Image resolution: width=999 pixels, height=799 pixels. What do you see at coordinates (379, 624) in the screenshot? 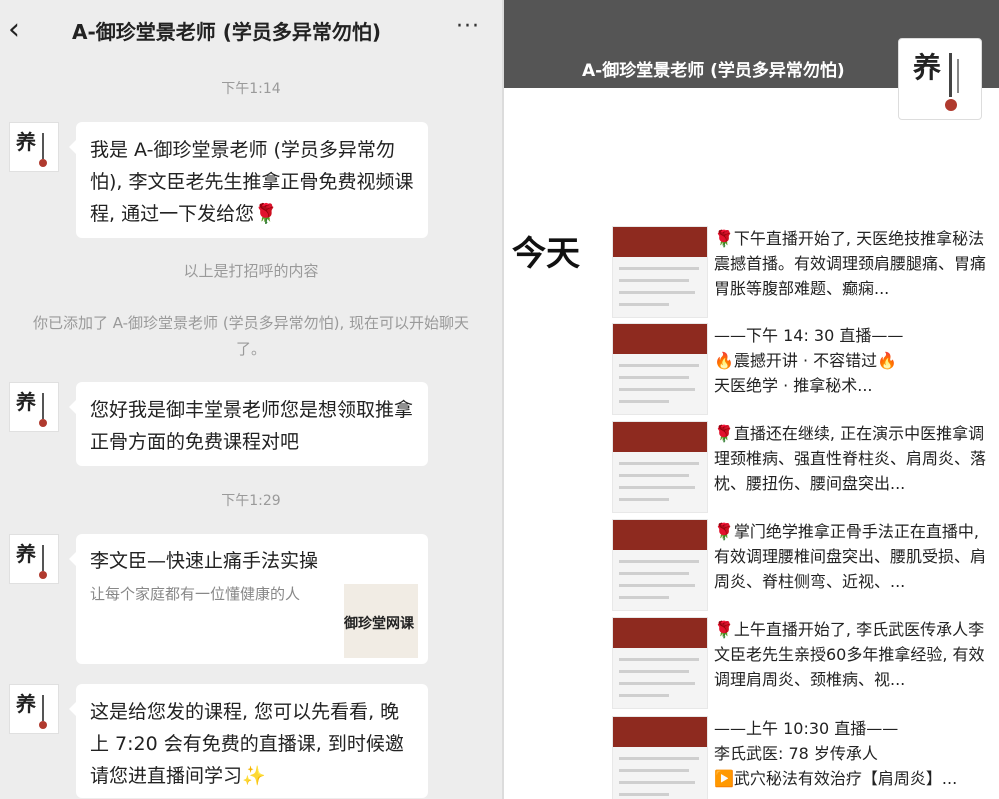
I see `card-thumbnail-text: 御珍堂网课` at bounding box center [379, 624].